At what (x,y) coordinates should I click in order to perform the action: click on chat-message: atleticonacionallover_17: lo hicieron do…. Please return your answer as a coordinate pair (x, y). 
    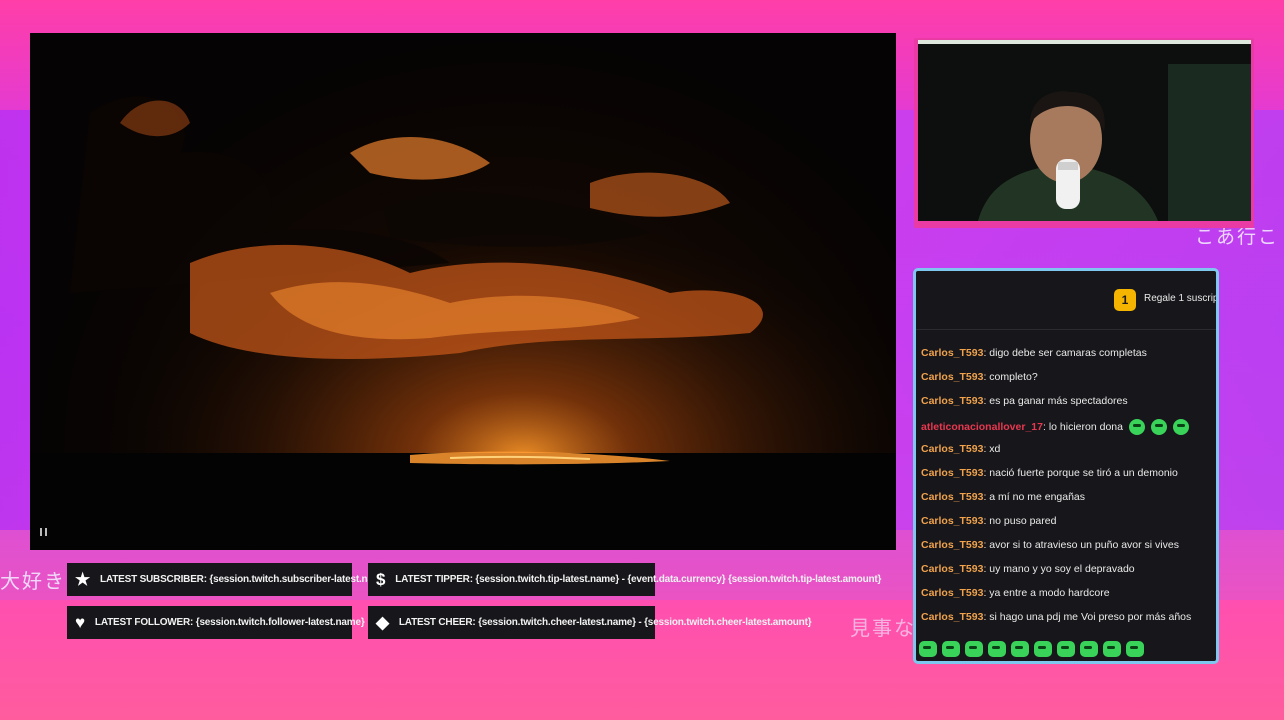
    Looking at the image, I should click on (1068, 431).